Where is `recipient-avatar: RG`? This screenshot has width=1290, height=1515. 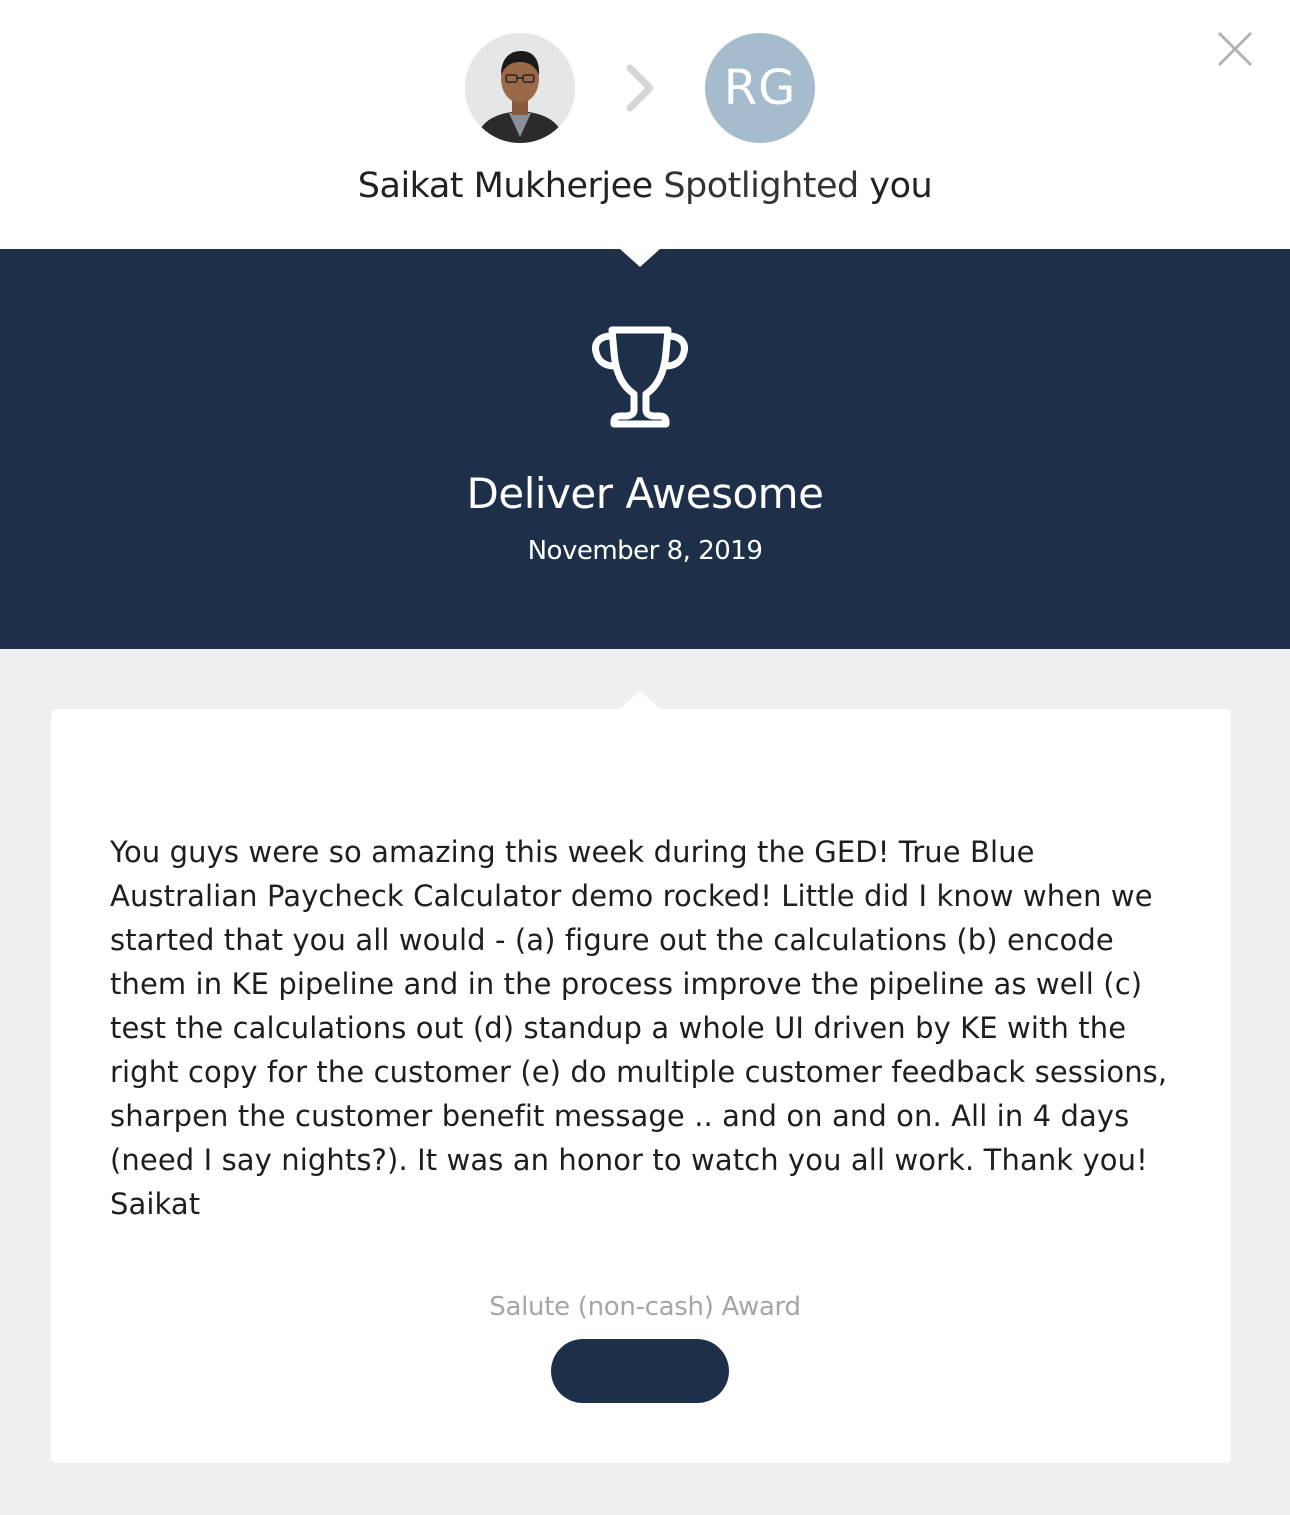 recipient-avatar: RG is located at coordinates (760, 88).